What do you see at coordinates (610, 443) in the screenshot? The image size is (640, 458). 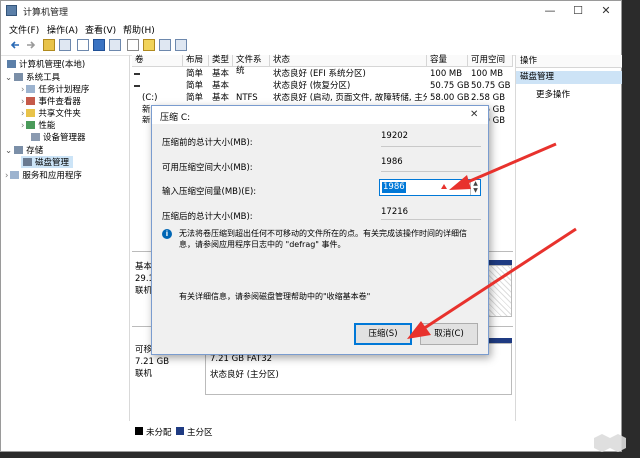 I see `watermark-logo-icon` at bounding box center [610, 443].